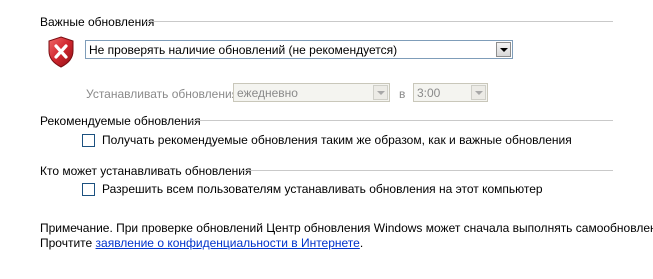 The image size is (653, 279). What do you see at coordinates (450, 92) in the screenshot?
I see `time-dropdown: 3:00` at bounding box center [450, 92].